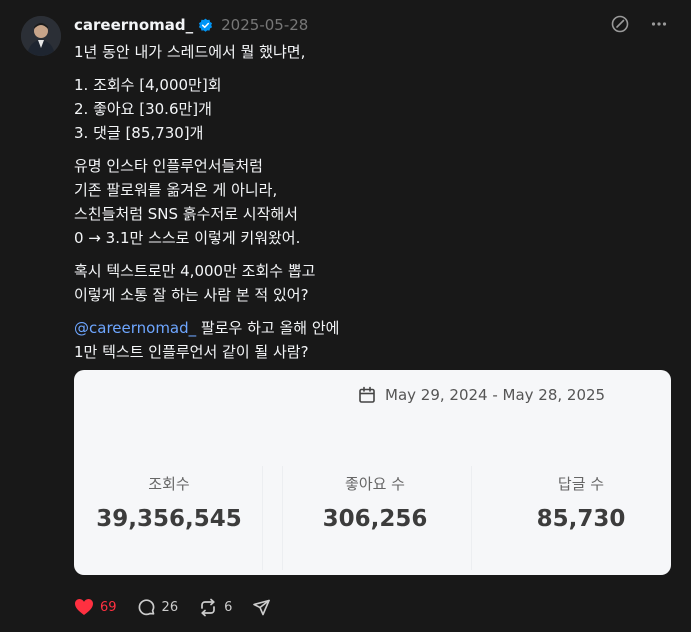  Describe the element at coordinates (205, 25) in the screenshot. I see `verified-badge-icon` at that location.